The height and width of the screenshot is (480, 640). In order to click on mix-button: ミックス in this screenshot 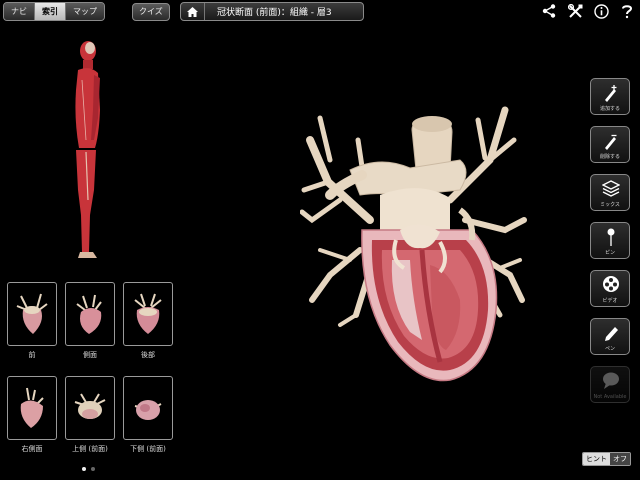, I will do `click(610, 192)`.